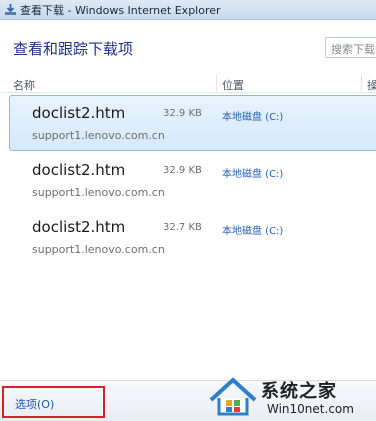 The height and width of the screenshot is (421, 376). What do you see at coordinates (299, 391) in the screenshot?
I see `watermark-title: 系统之家` at bounding box center [299, 391].